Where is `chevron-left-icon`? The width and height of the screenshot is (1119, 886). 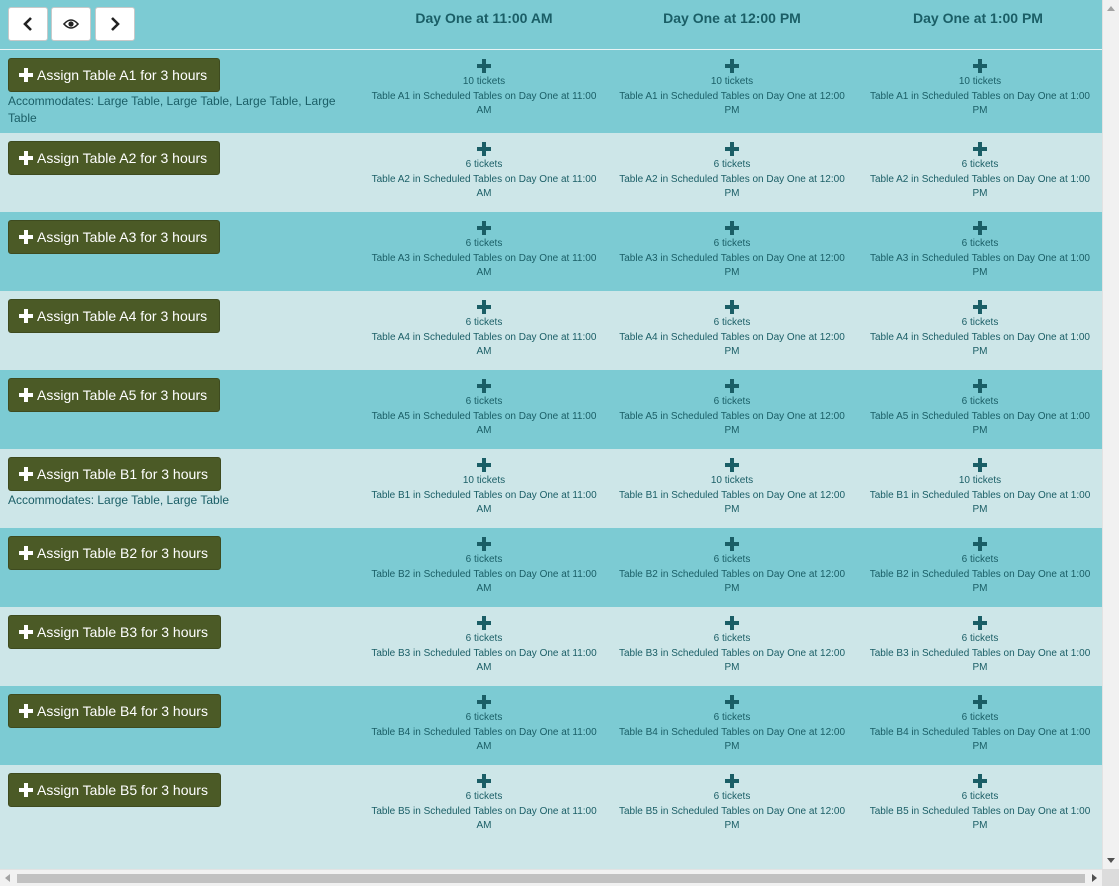
chevron-left-icon is located at coordinates (27, 24).